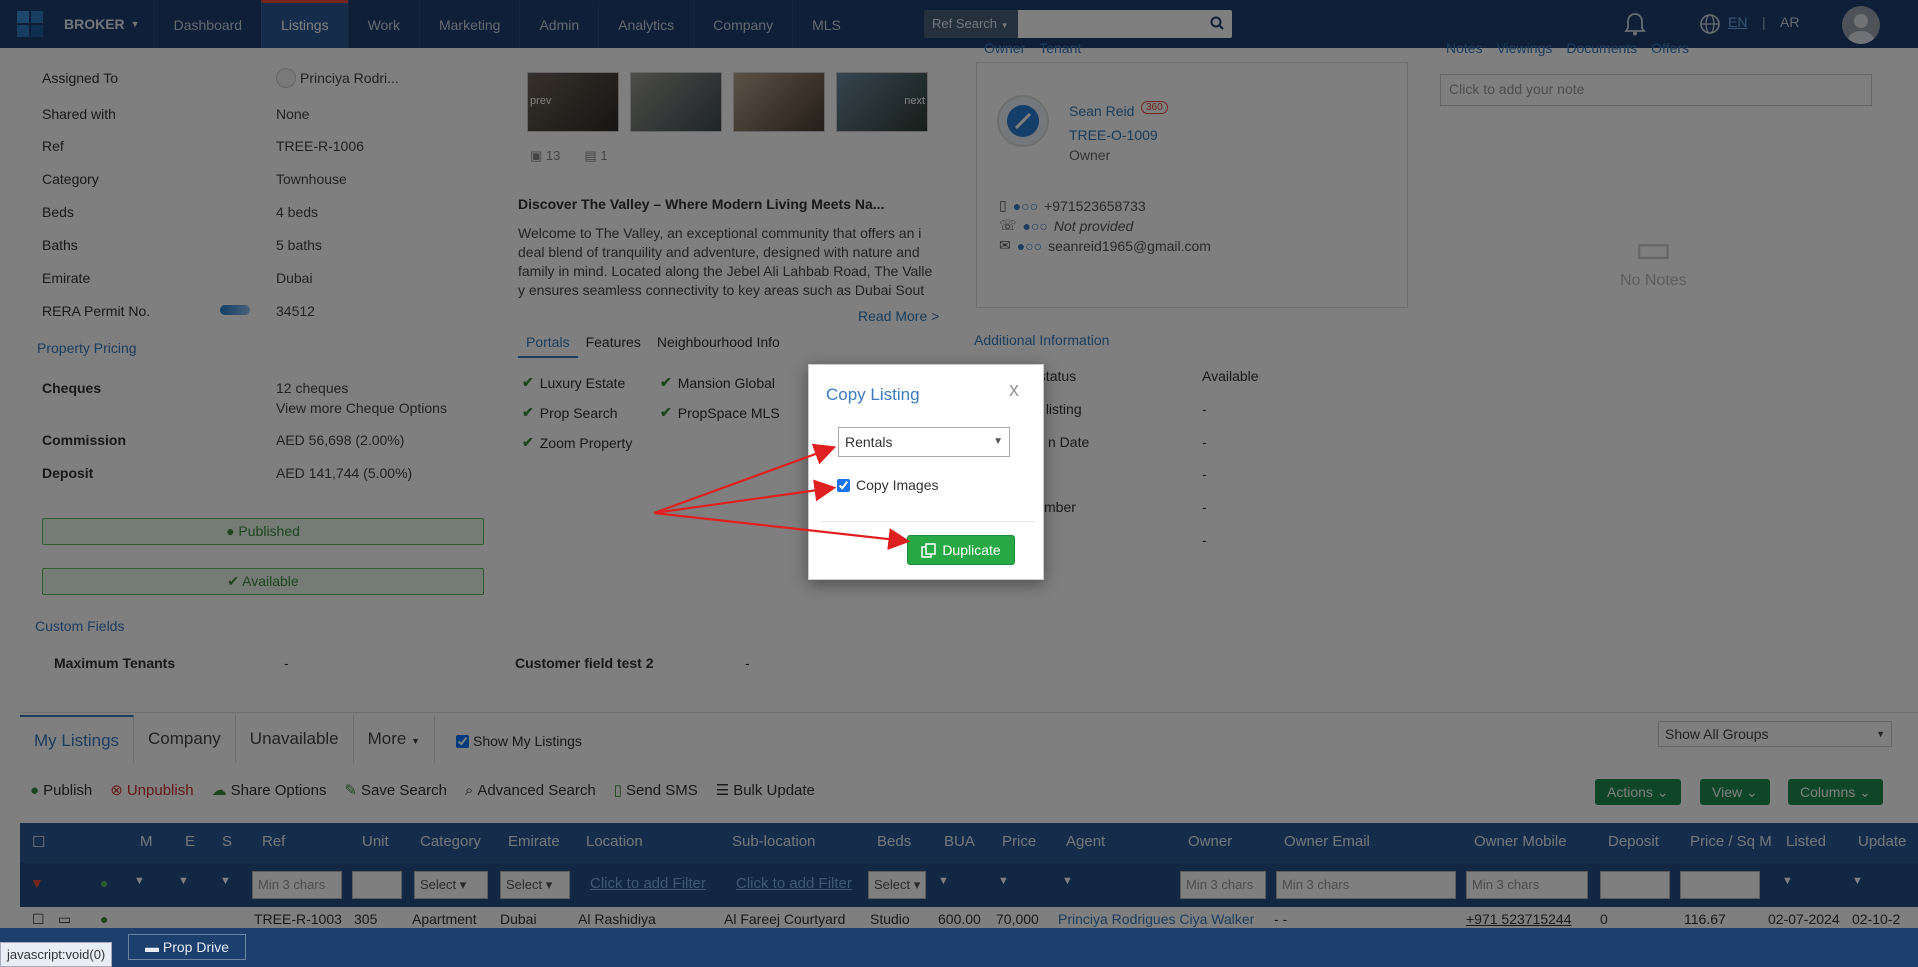  Describe the element at coordinates (897, 485) in the screenshot. I see `copy-images-label: Copy Images` at that location.